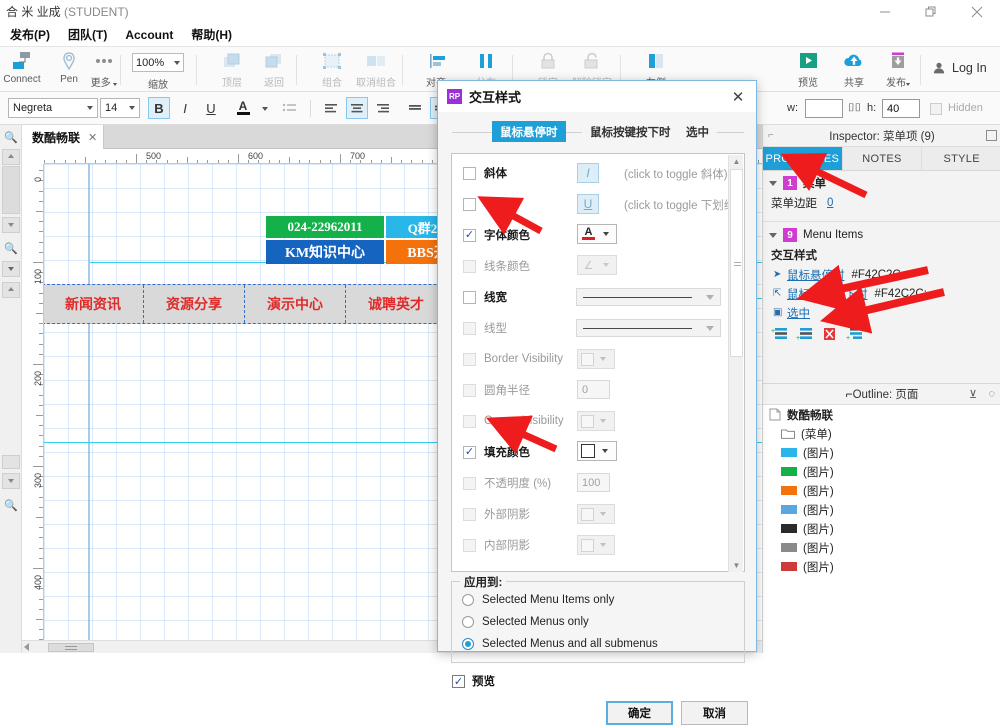 The width and height of the screenshot is (1000, 725). I want to click on preview-checkbox-row: ✓ 预览, so click(473, 681).